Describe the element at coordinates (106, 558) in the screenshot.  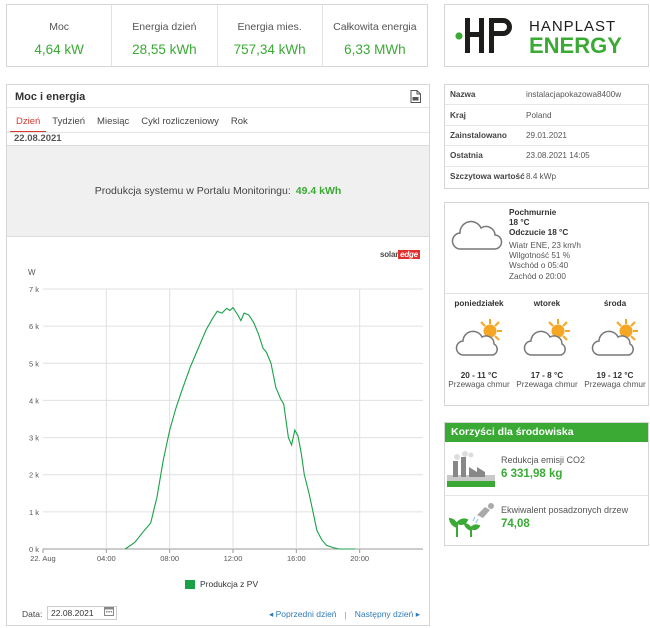
I see `x-tick-label: 04:00` at that location.